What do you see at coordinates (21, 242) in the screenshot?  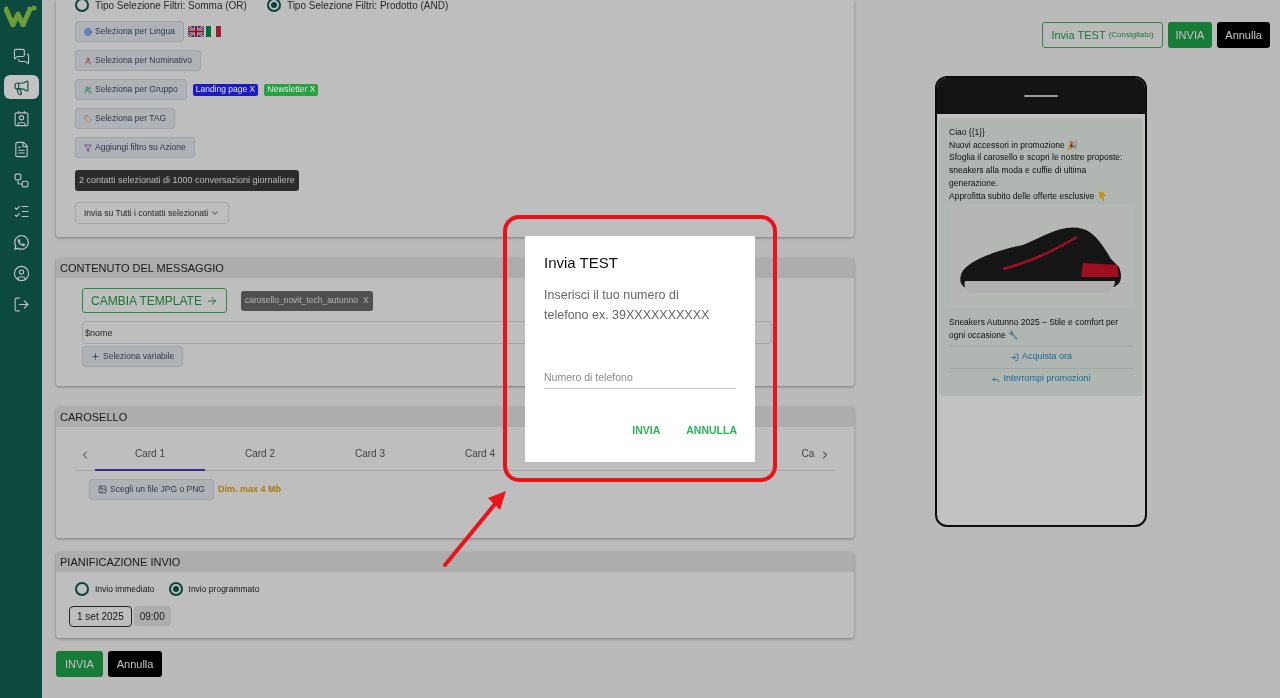 I see `whatsapp-icon` at bounding box center [21, 242].